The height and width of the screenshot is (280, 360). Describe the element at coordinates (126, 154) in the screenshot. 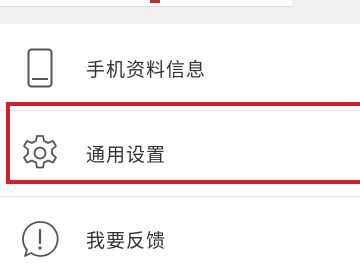

I see `menu-item-label: 通用设置` at that location.